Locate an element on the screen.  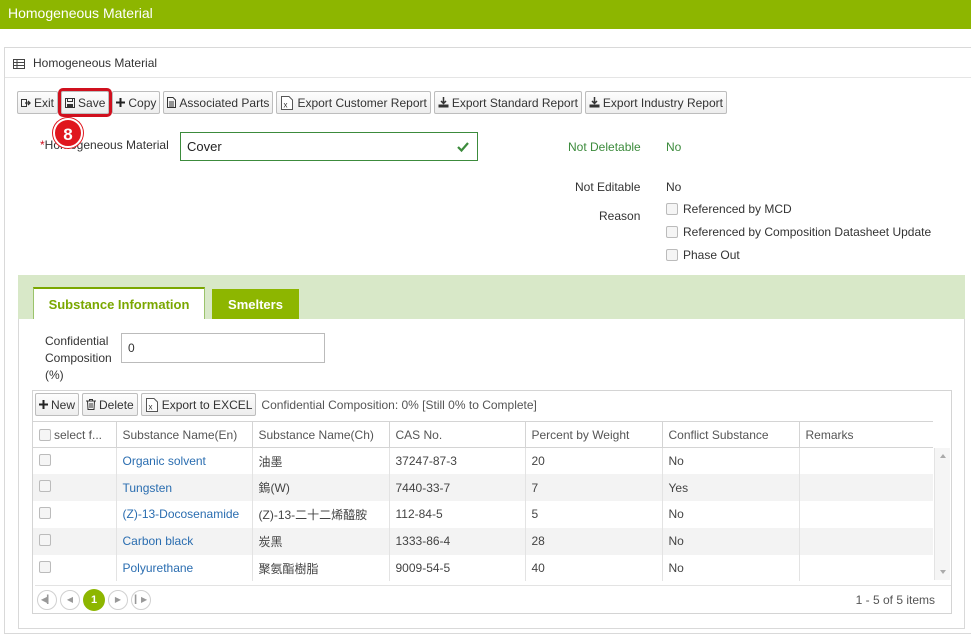
grid-scrollbar is located at coordinates (942, 514).